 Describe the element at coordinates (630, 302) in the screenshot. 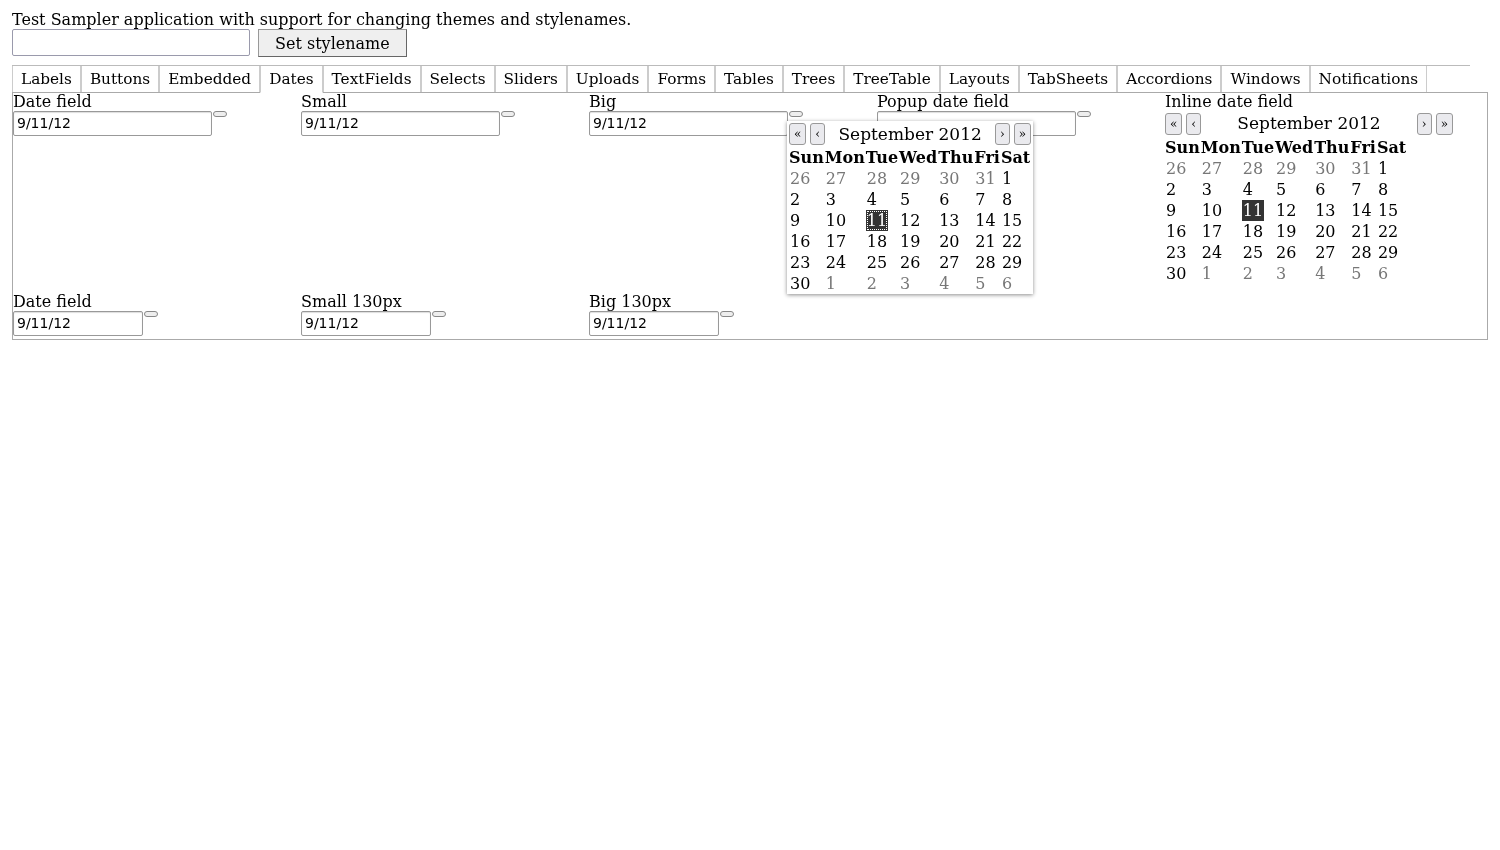

I see `field-label: Big 130px` at that location.